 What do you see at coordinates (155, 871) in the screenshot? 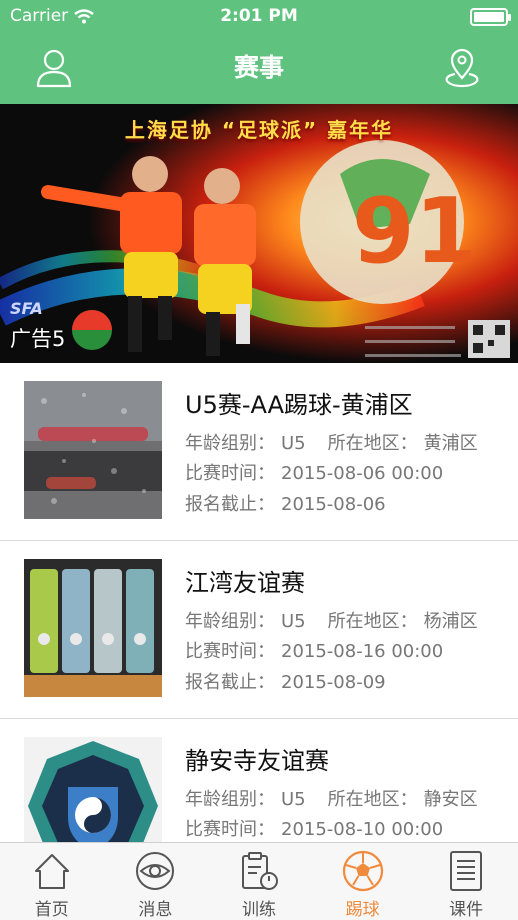
I see `eye-icon` at bounding box center [155, 871].